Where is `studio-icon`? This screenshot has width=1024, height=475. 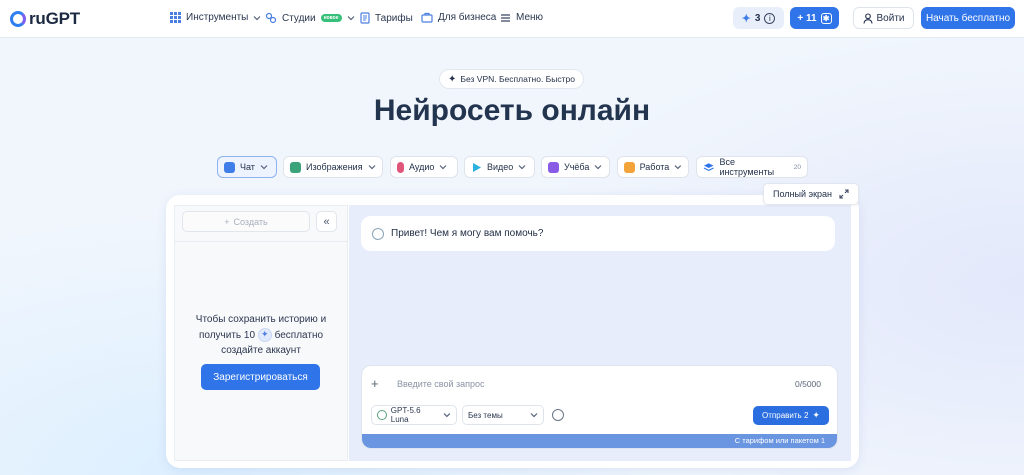 studio-icon is located at coordinates (271, 18).